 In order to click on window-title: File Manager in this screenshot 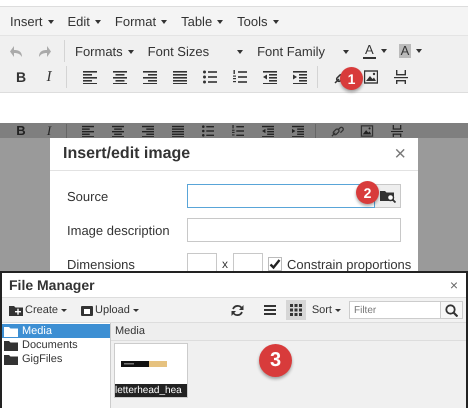, I will do `click(52, 285)`.